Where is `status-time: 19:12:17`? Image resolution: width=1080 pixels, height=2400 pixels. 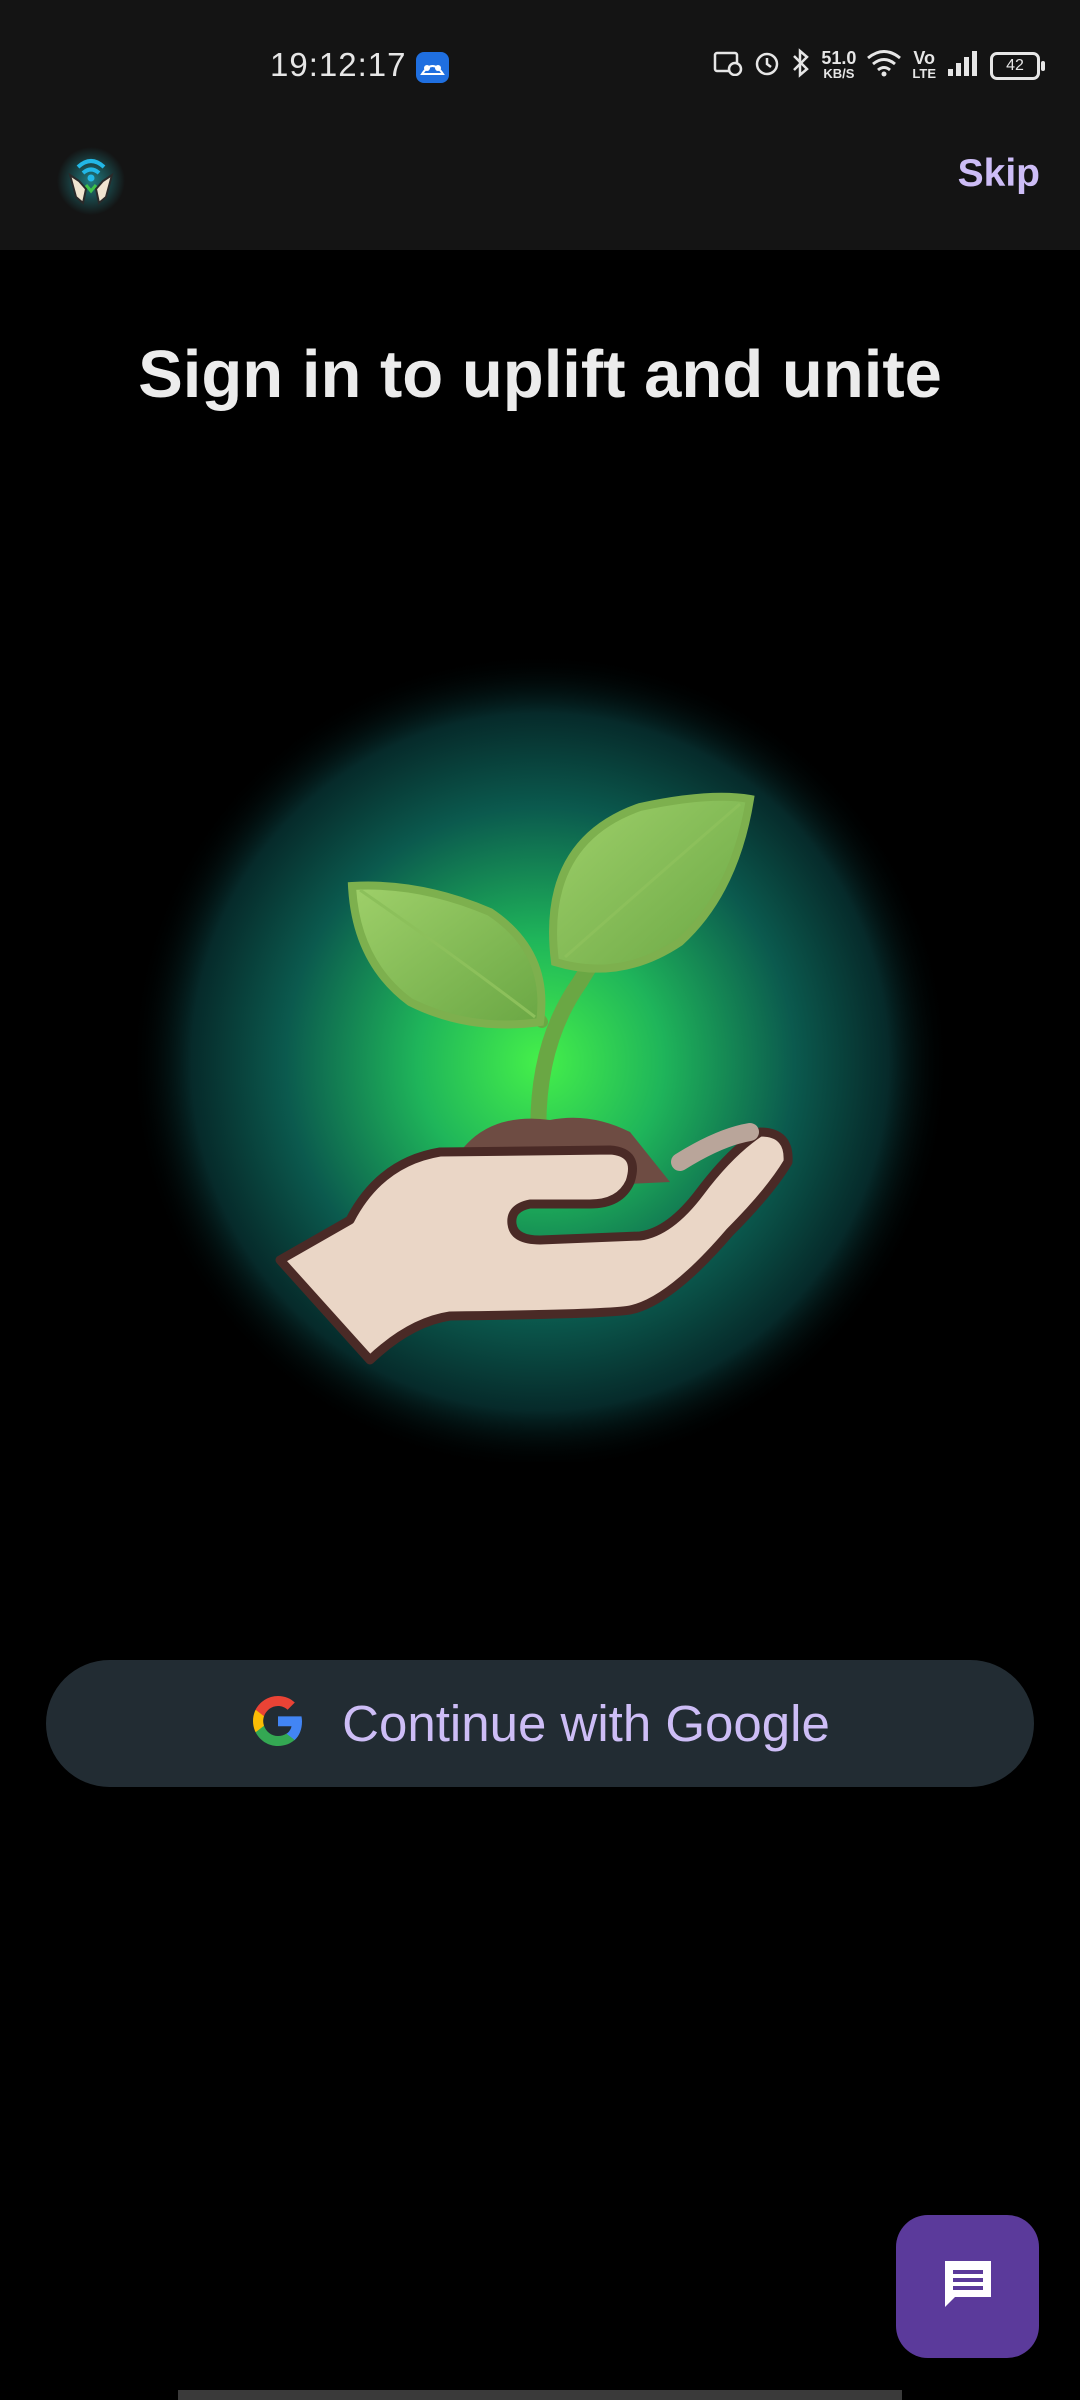
status-time: 19:12:17 is located at coordinates (338, 64).